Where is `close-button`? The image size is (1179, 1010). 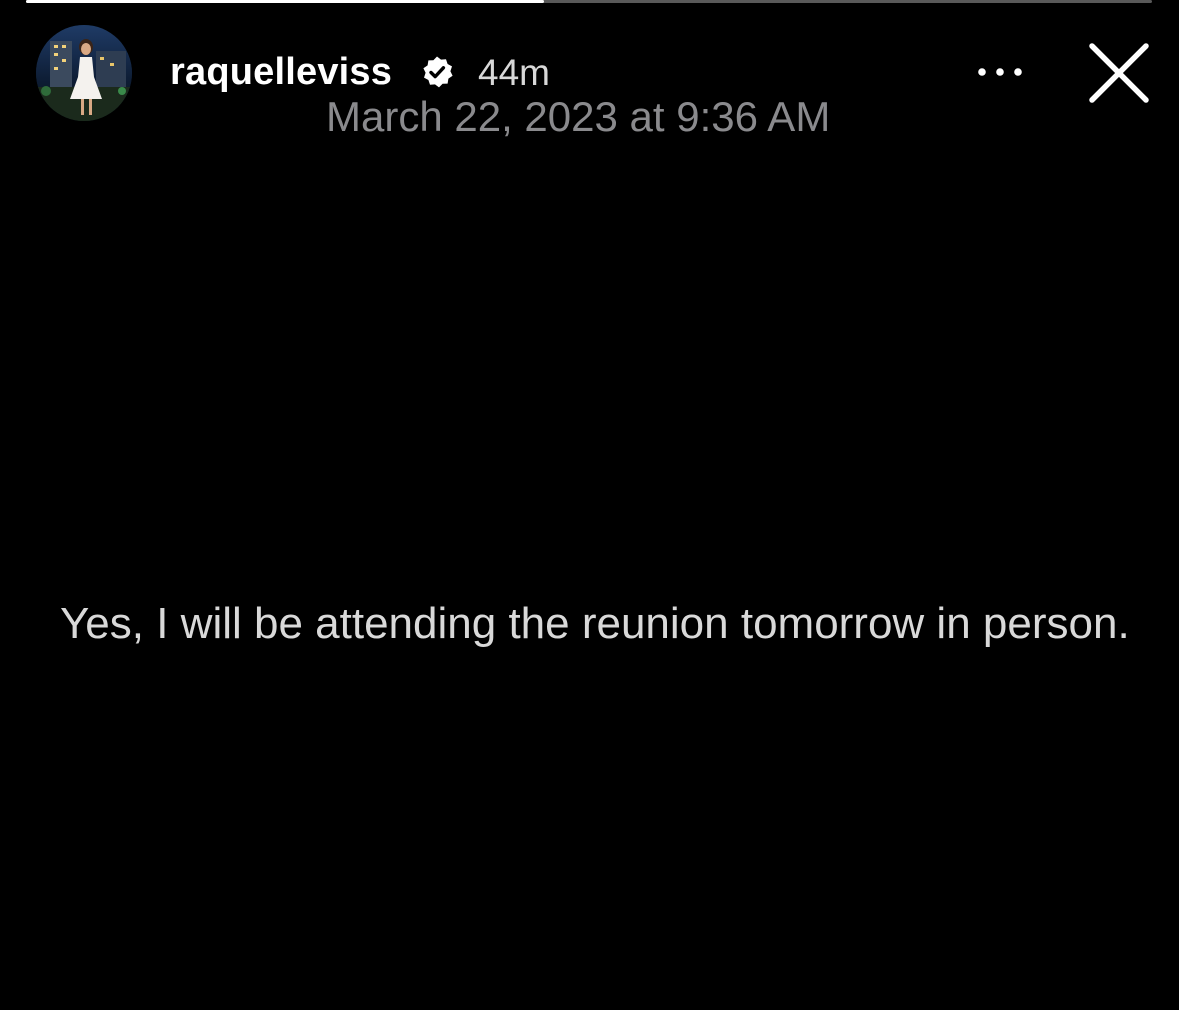
close-button is located at coordinates (1119, 73).